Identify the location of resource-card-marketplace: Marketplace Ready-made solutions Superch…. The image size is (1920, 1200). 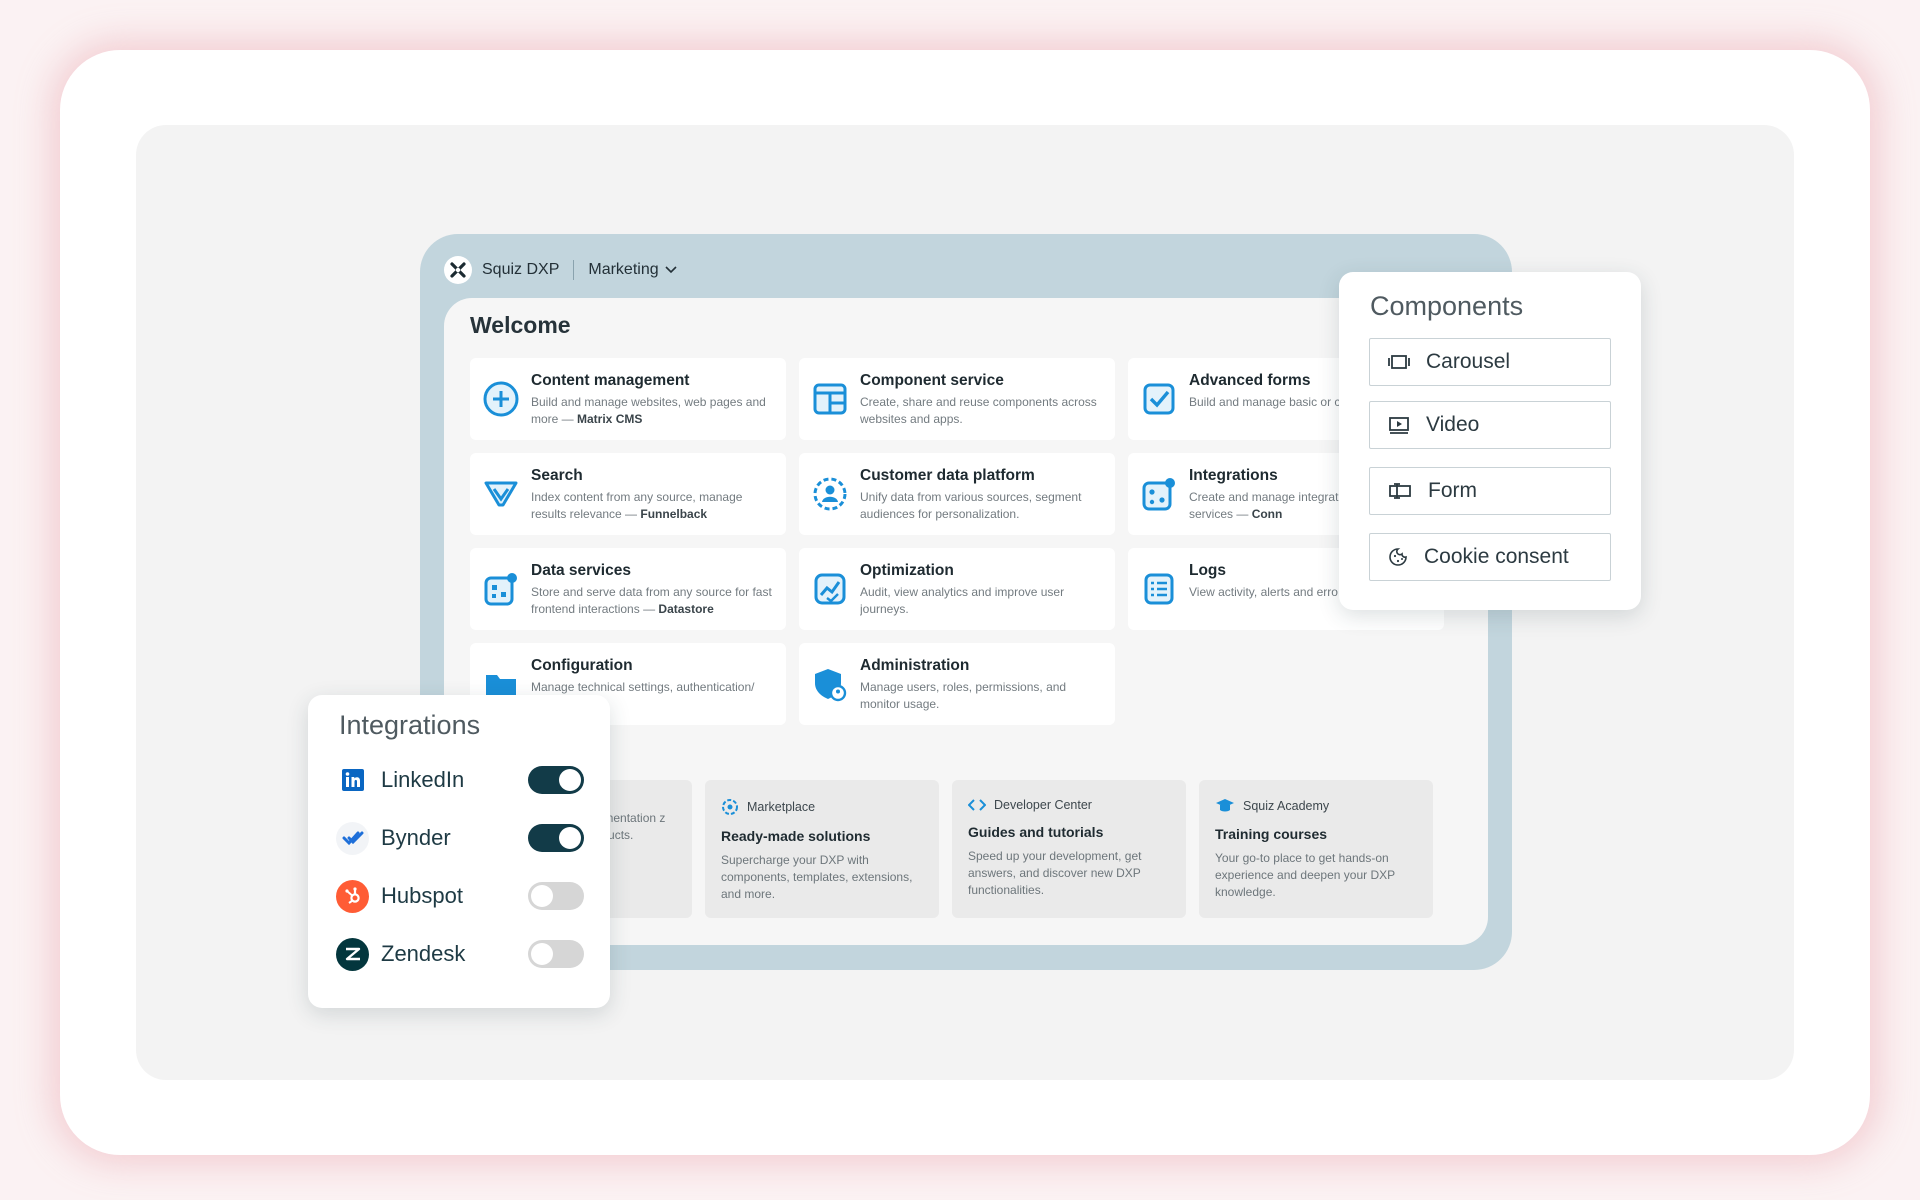
(822, 849).